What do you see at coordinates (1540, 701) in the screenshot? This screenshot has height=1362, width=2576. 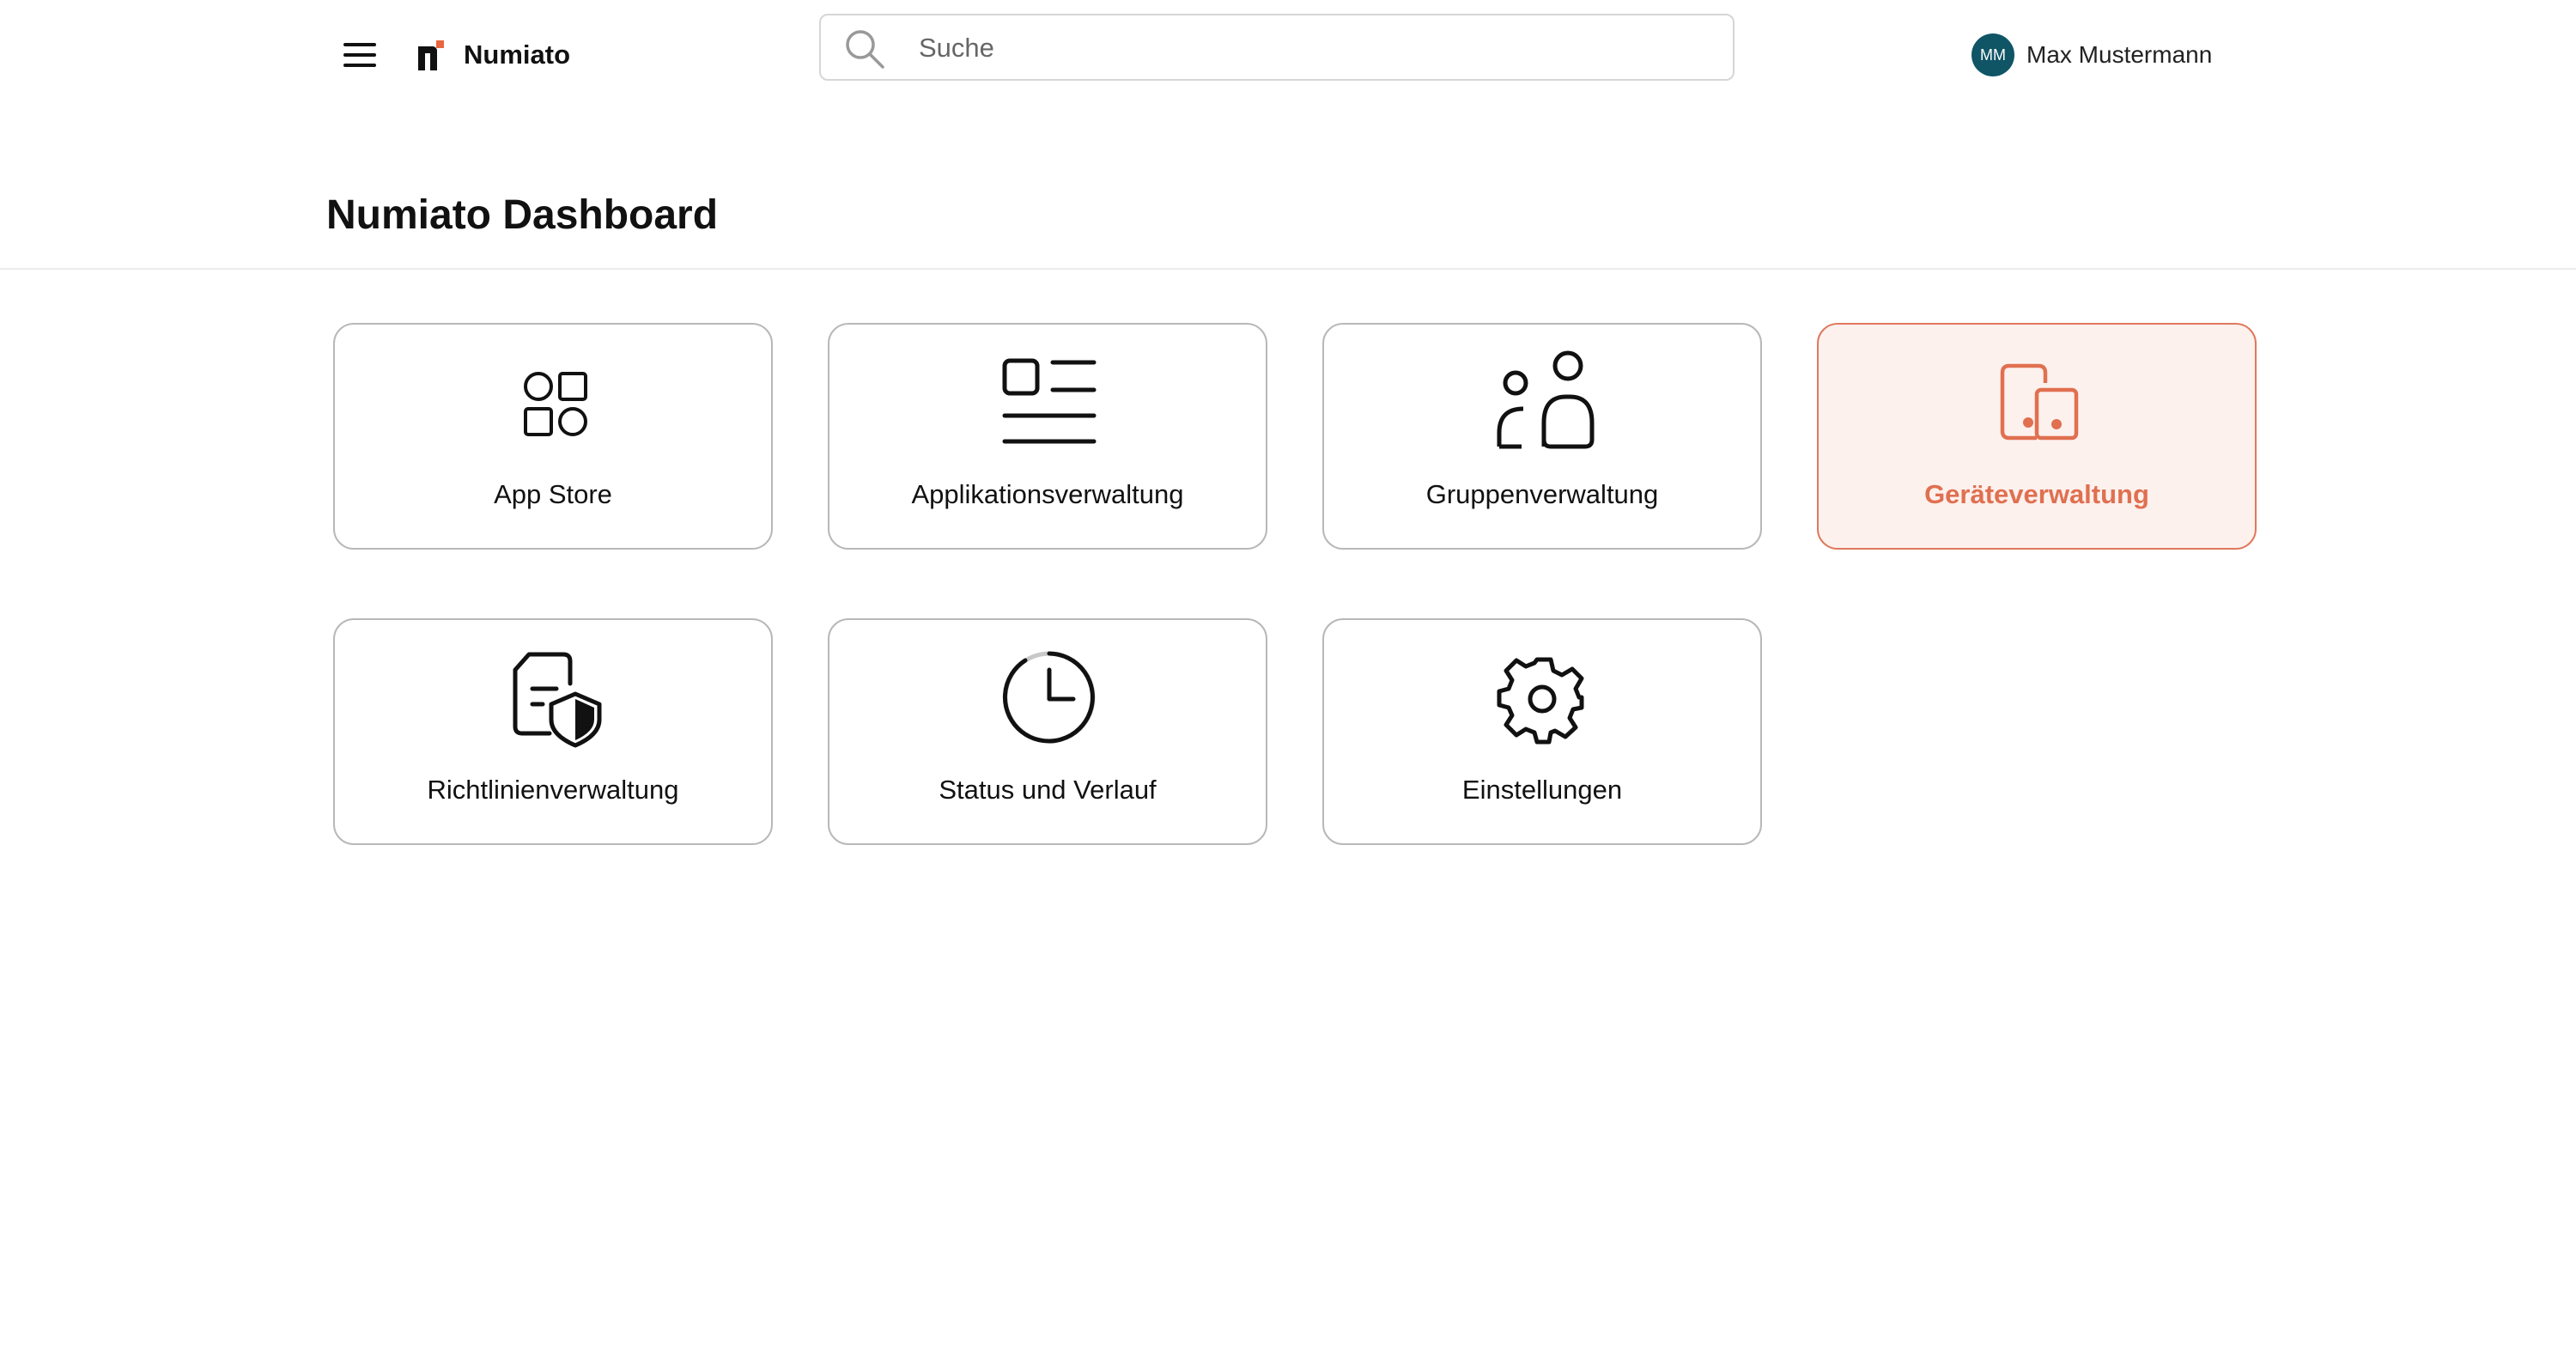 I see `gear-icon` at bounding box center [1540, 701].